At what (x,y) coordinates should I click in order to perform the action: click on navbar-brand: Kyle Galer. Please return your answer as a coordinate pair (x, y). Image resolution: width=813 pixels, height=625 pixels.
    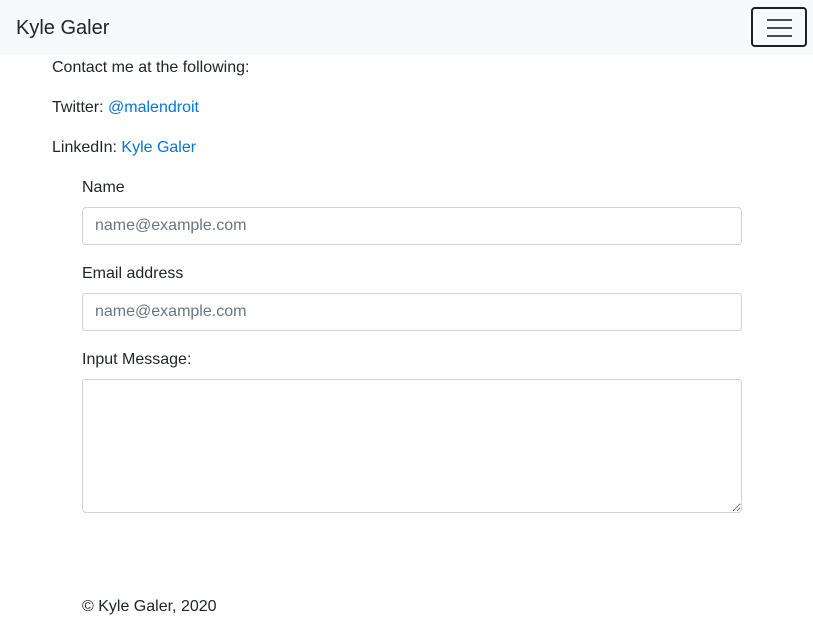
    Looking at the image, I should click on (62, 28).